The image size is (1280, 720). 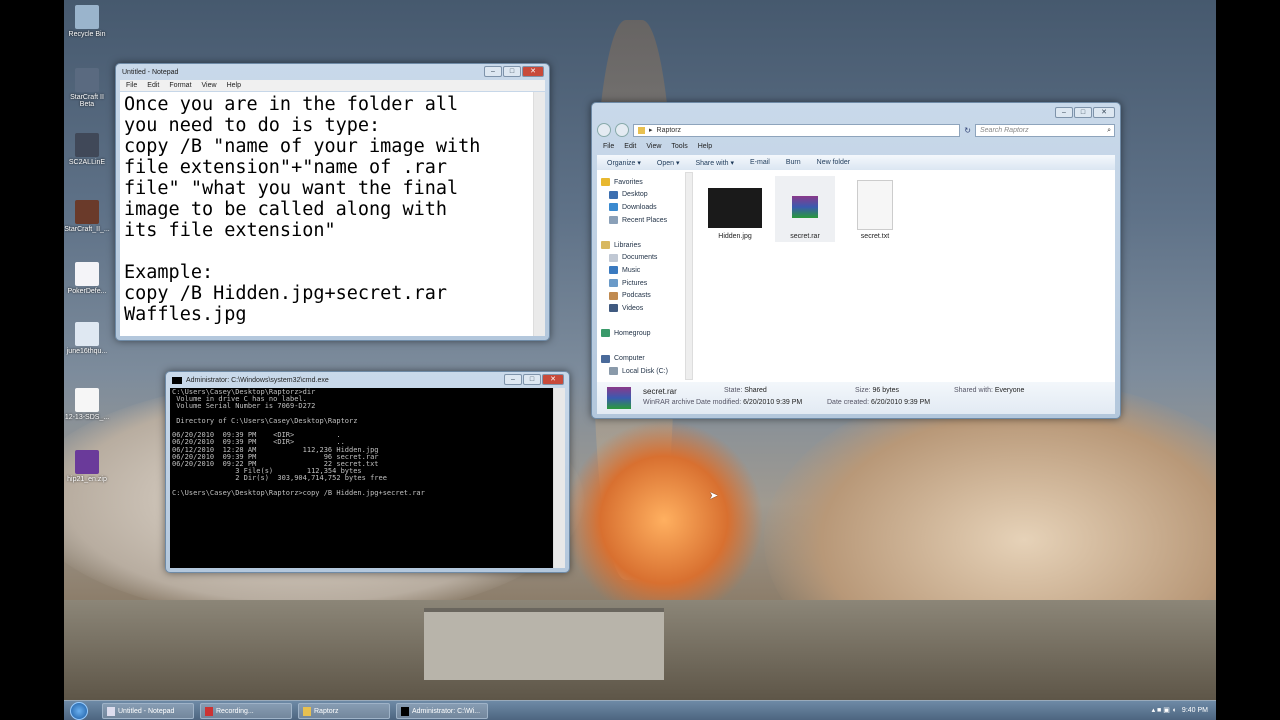 I want to click on desktop-icon: SC2ALLinE, so click(x=87, y=149).